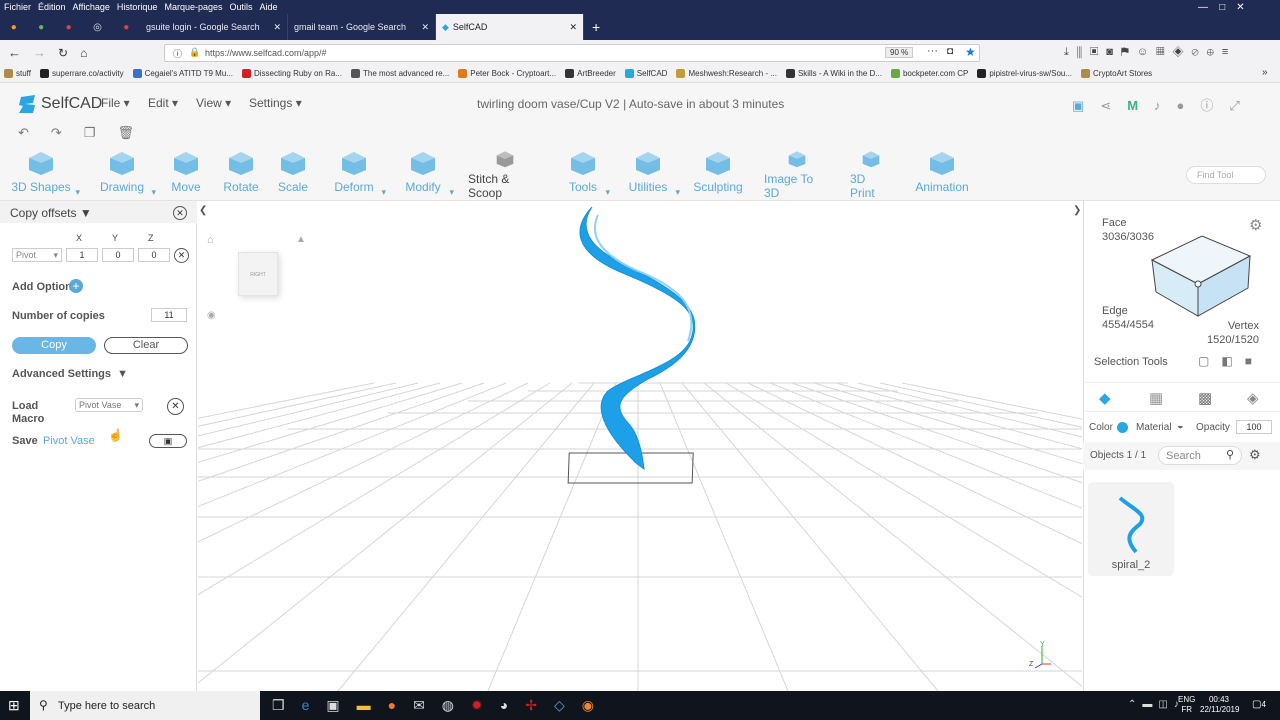 This screenshot has width=1280, height=720. I want to click on home-view-icon: ⌂, so click(210, 240).